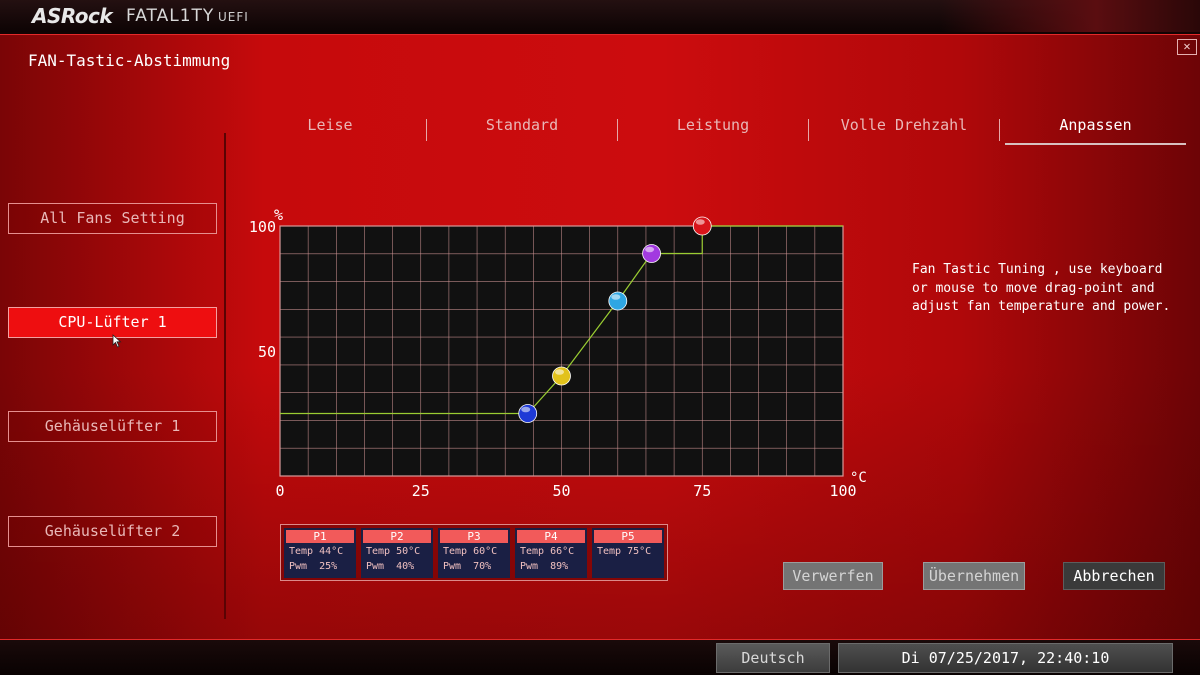  I want to click on point-pwm: Pwm 70%, so click(467, 566).